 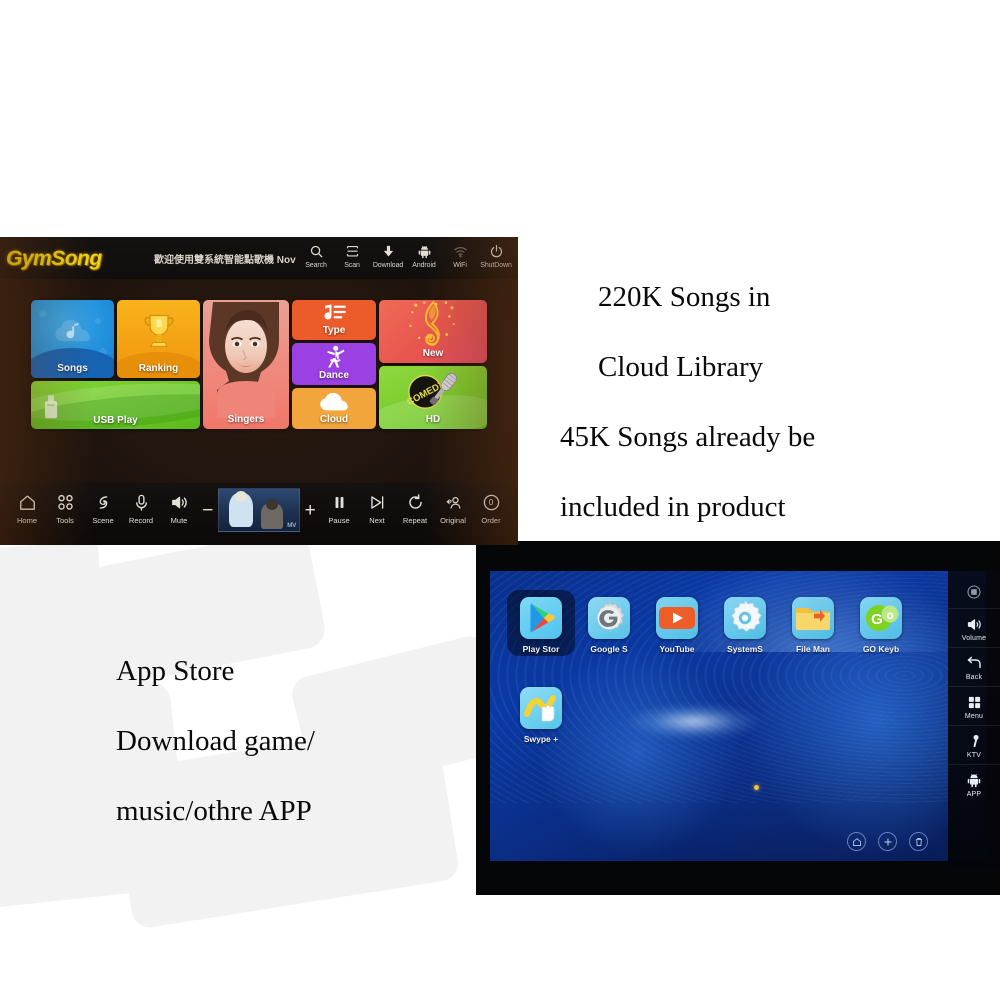 I want to click on toolbar-button-record: Record, so click(x=141, y=508).